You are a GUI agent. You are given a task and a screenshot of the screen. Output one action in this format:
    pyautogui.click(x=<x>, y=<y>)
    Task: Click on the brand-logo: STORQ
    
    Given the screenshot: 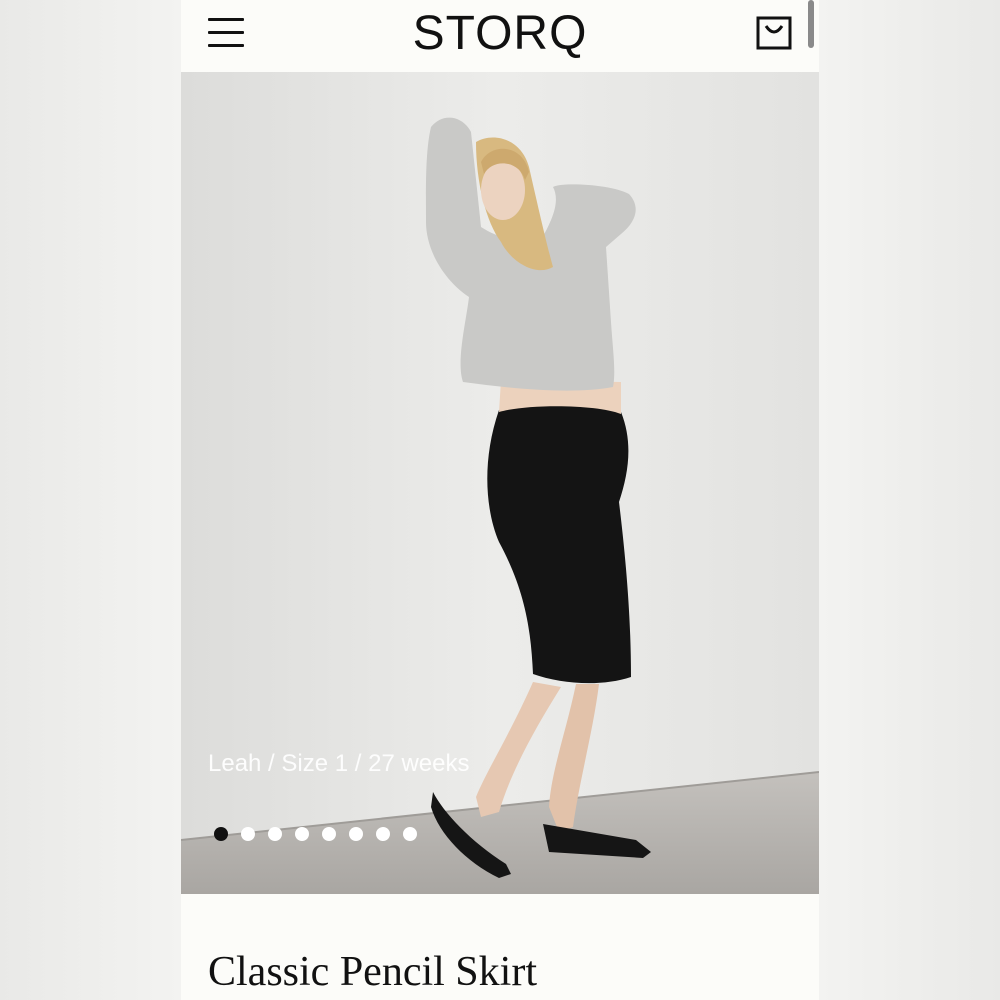 What is the action you would take?
    pyautogui.click(x=500, y=34)
    